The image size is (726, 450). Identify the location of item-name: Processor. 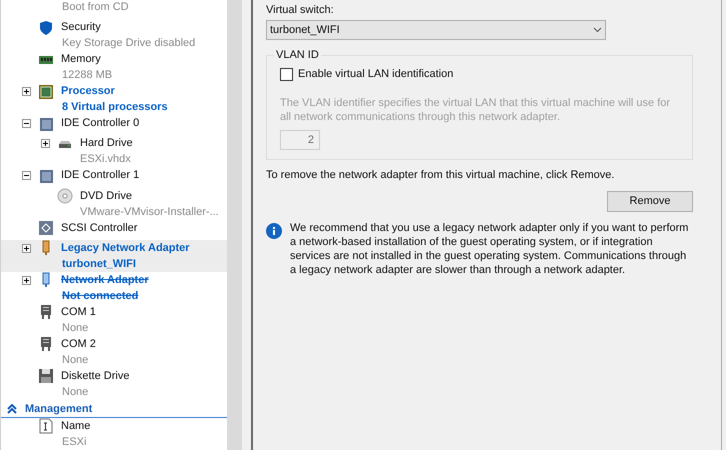
(88, 91).